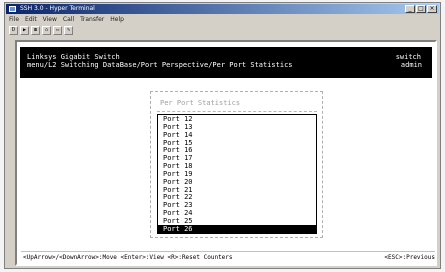  I want to click on list-item: Port 25, so click(237, 221).